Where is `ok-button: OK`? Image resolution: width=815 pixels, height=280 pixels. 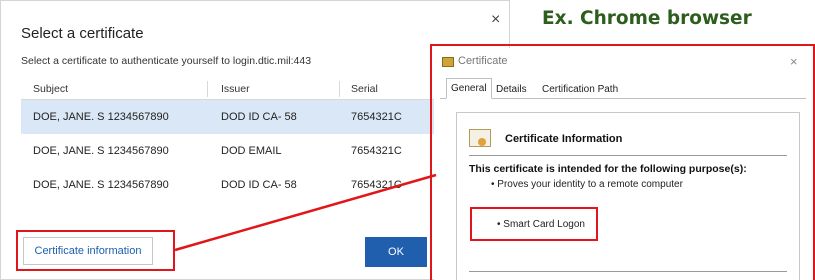
ok-button: OK is located at coordinates (396, 252).